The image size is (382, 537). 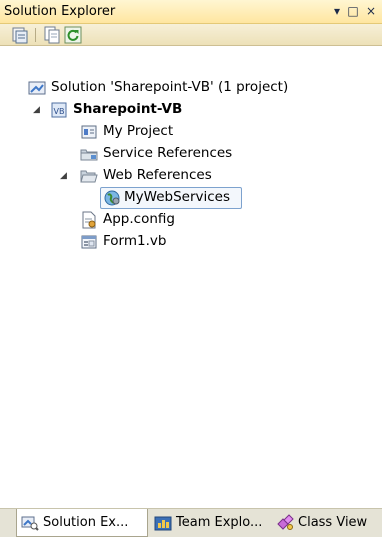 I want to click on vb-project-icon: VB, so click(x=59, y=110).